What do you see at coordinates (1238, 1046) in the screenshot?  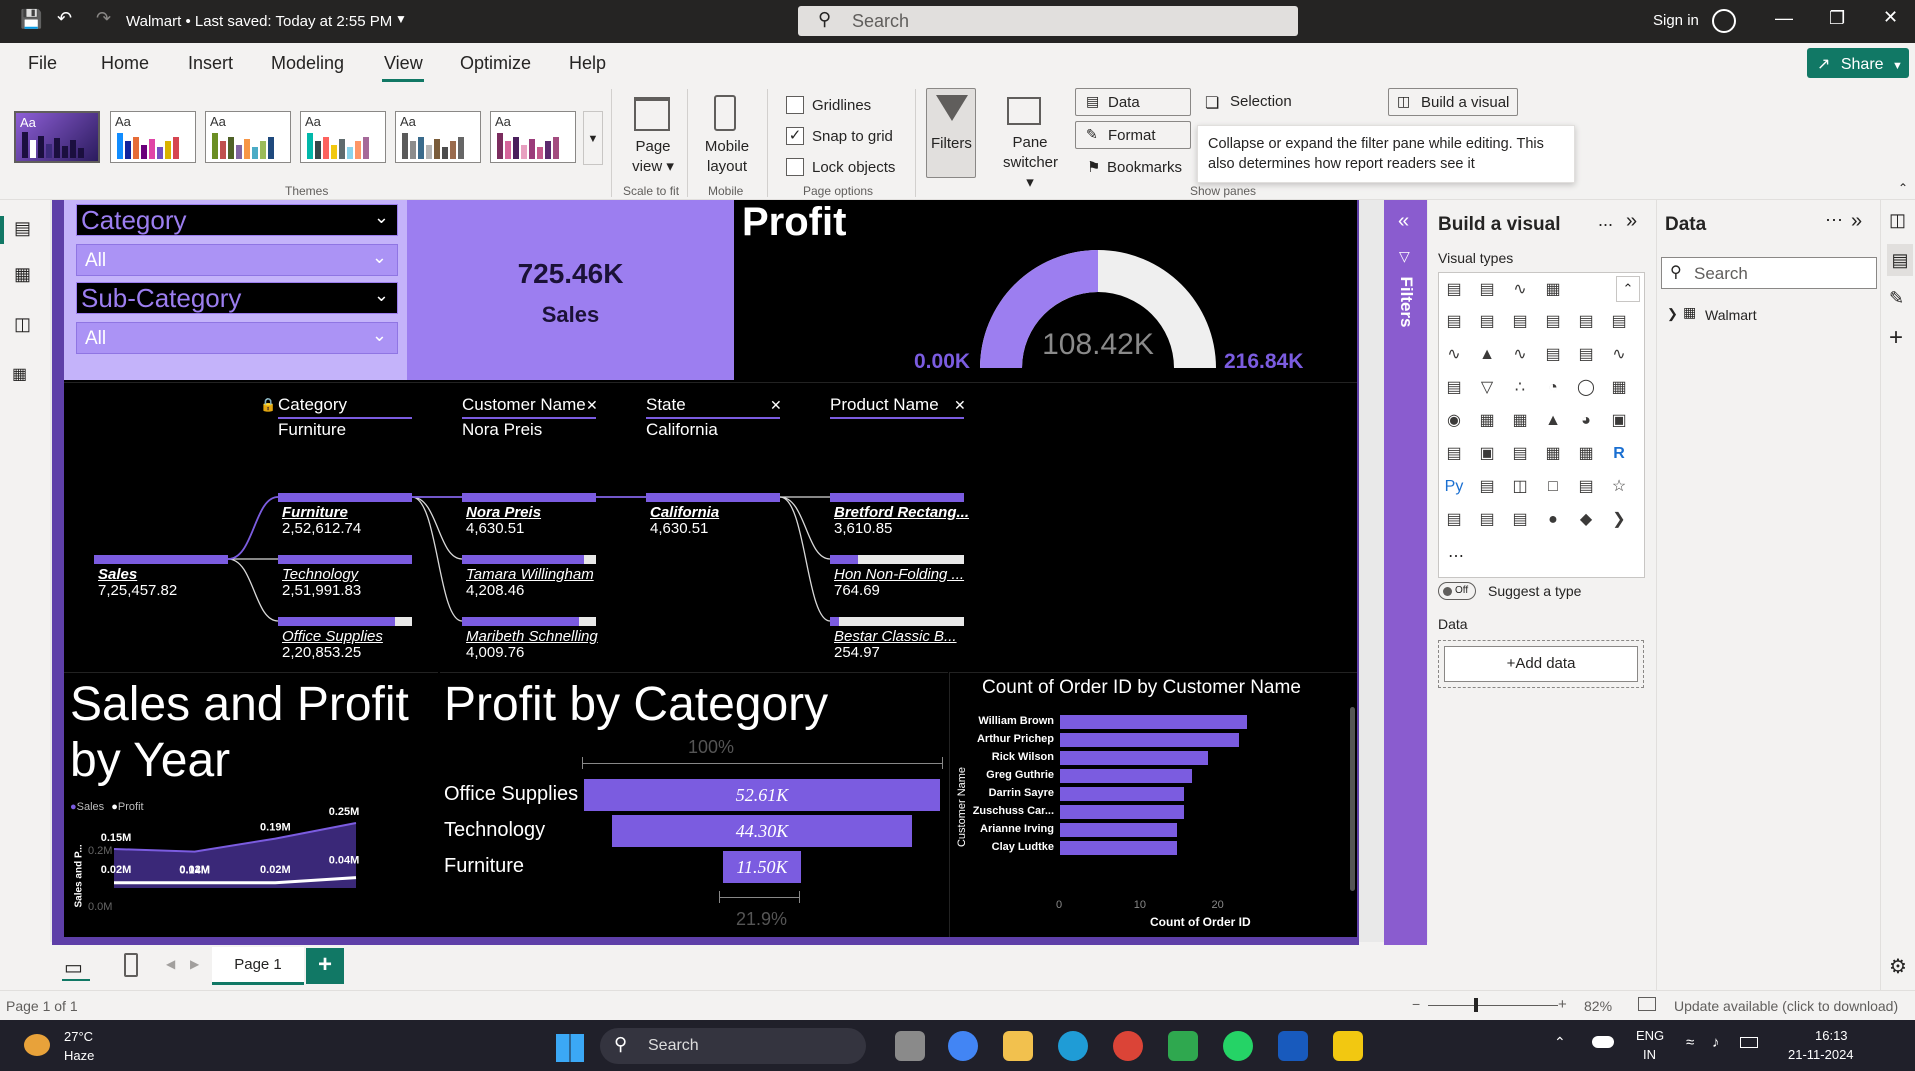 I see `whatsapp-icon` at bounding box center [1238, 1046].